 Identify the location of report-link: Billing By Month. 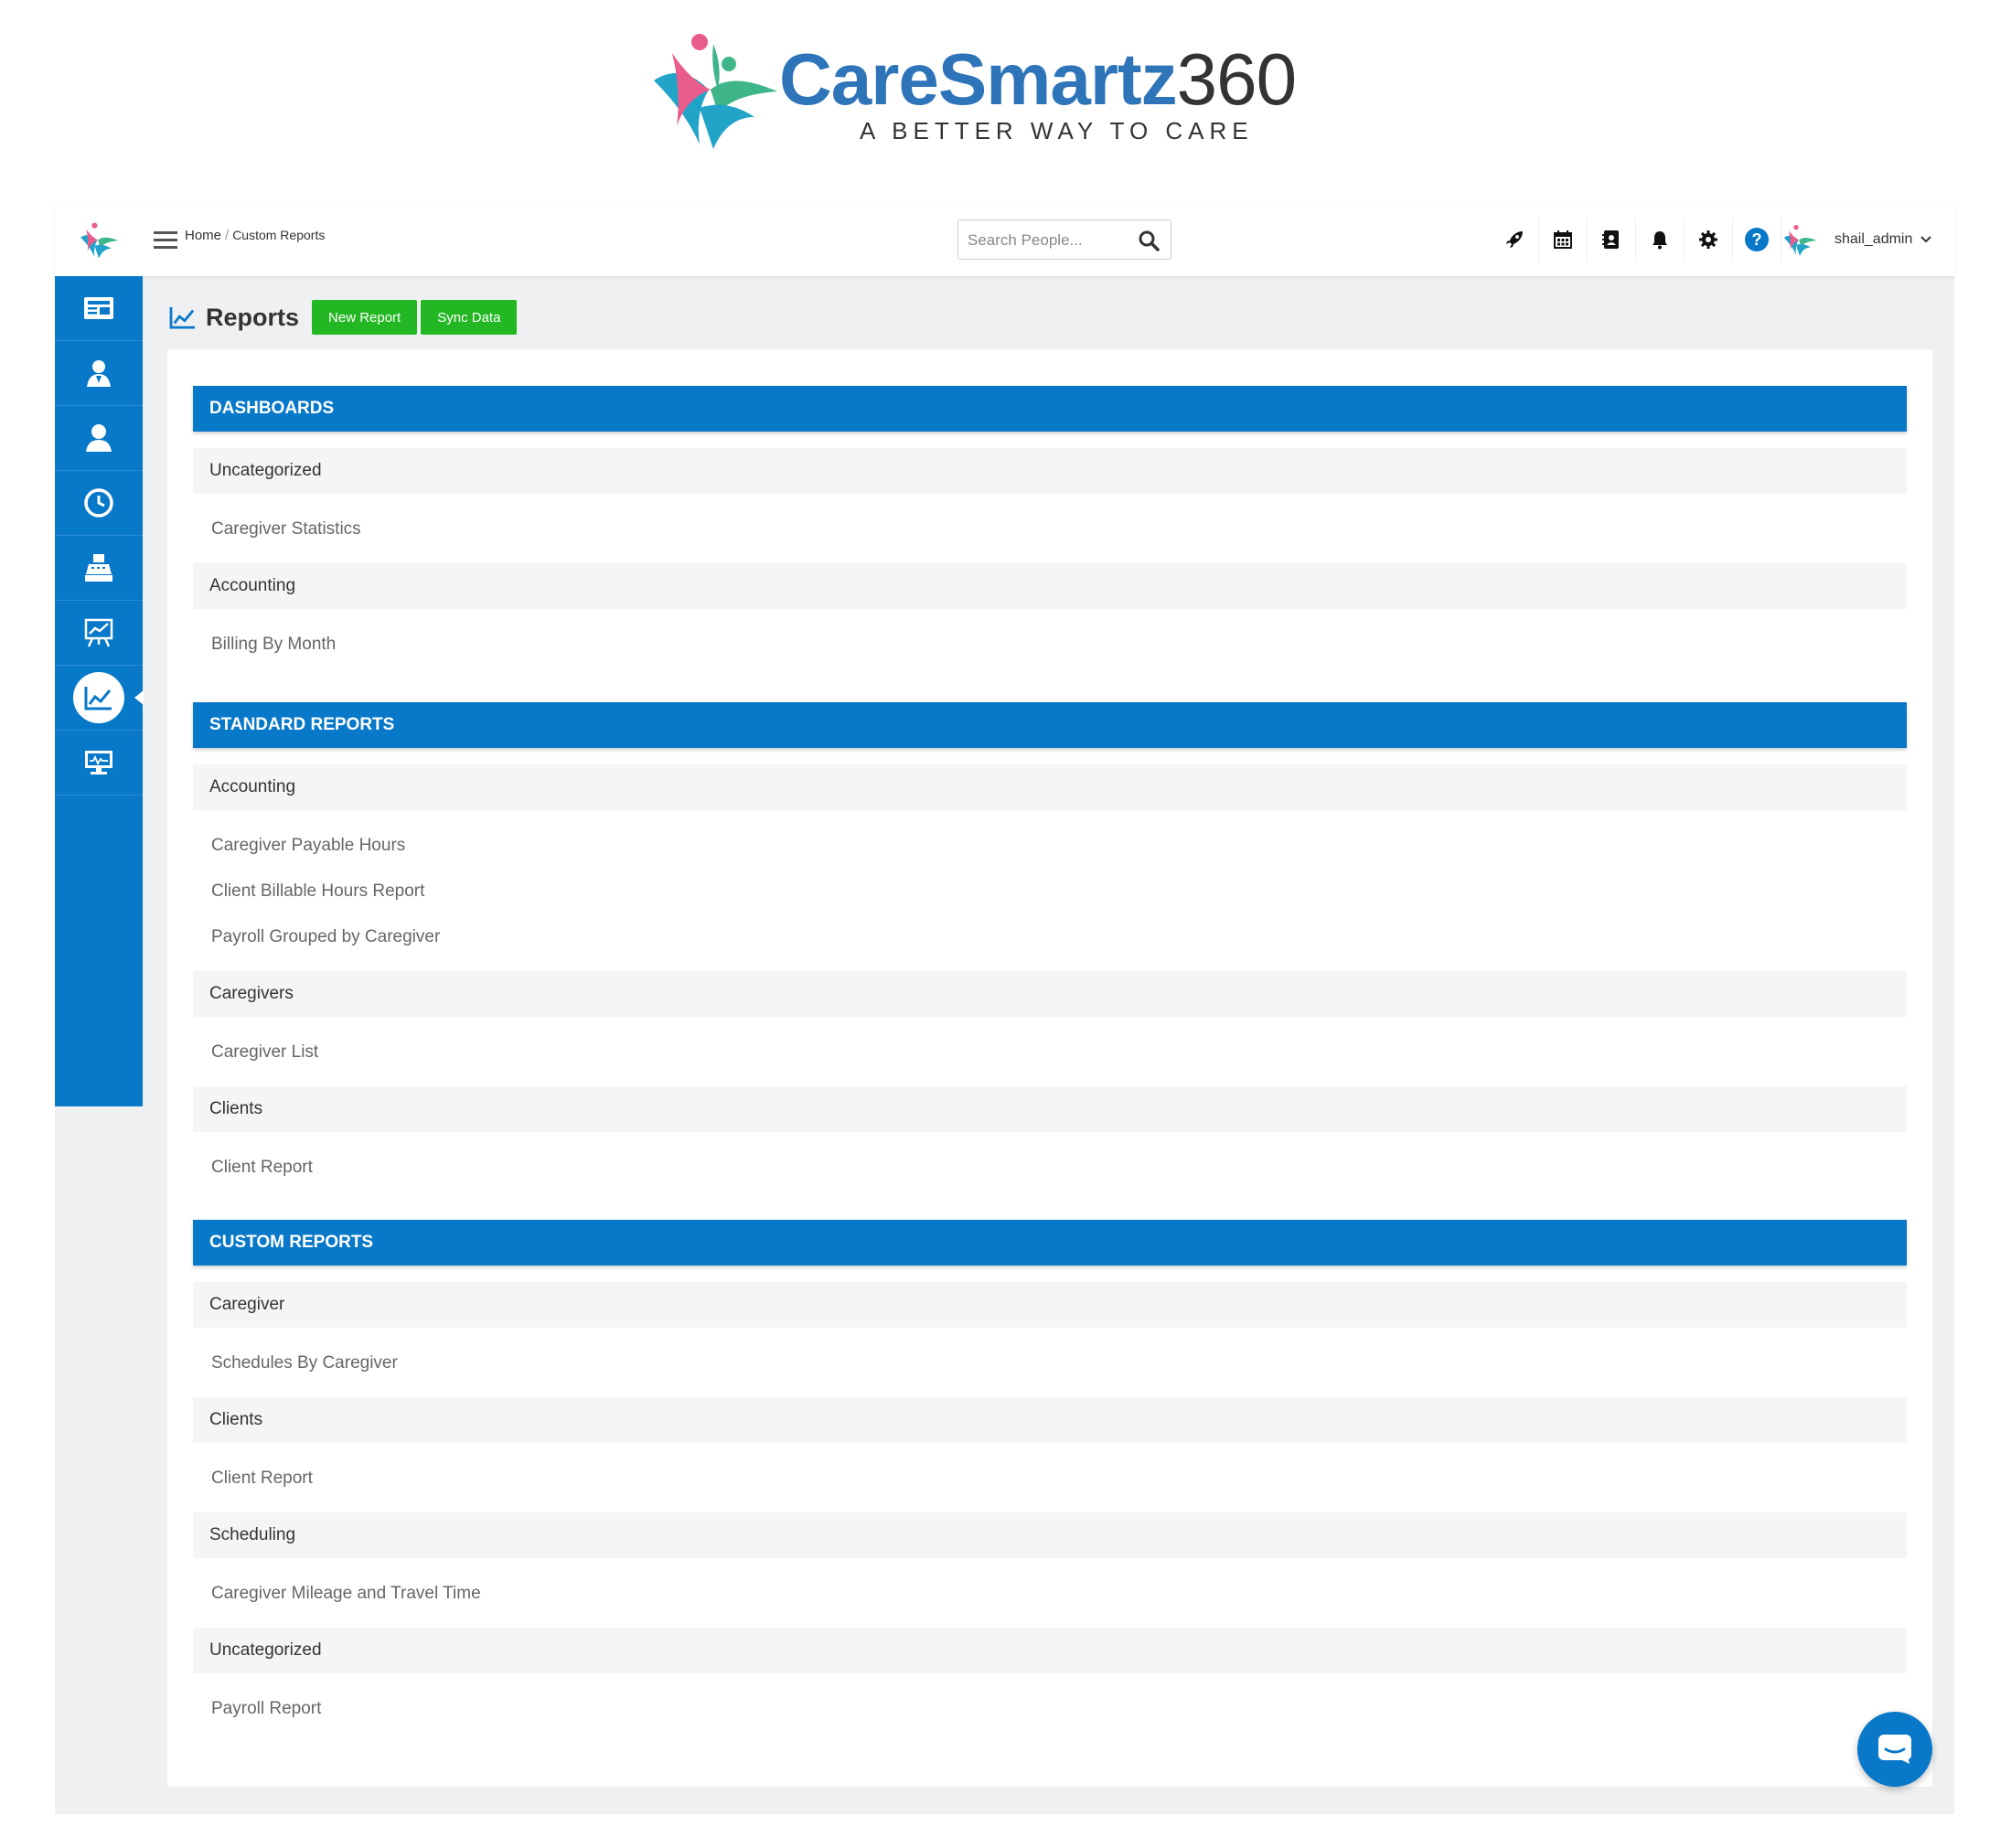
(1050, 645).